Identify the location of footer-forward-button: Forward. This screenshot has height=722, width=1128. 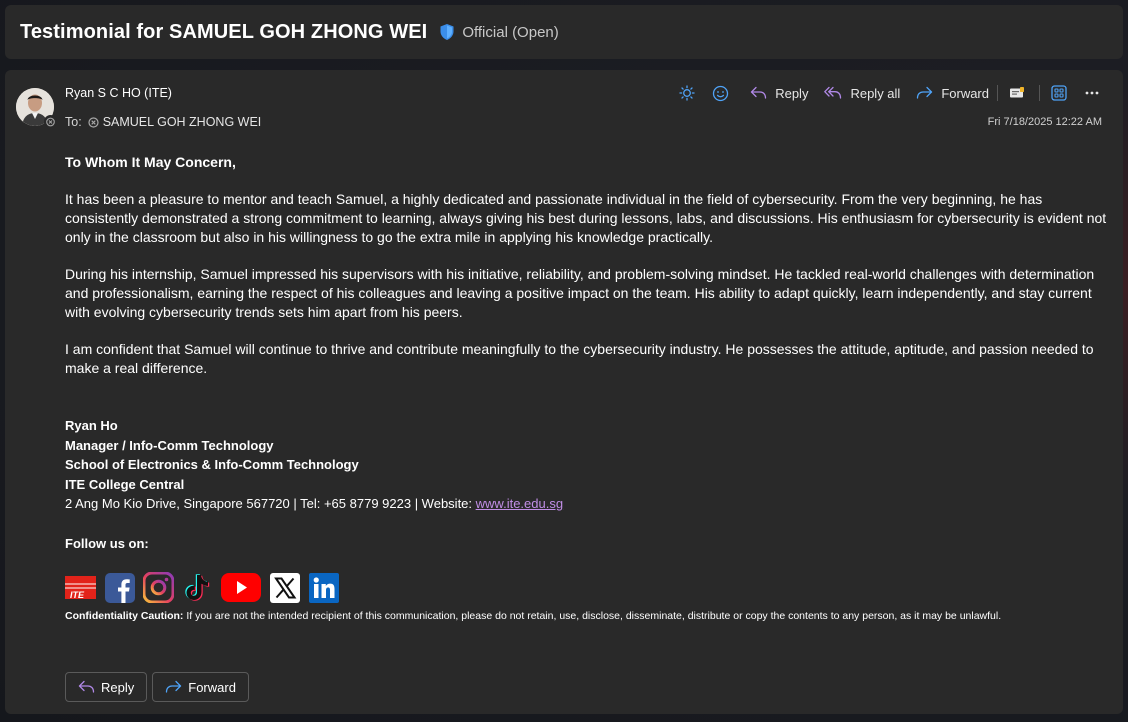
(200, 687).